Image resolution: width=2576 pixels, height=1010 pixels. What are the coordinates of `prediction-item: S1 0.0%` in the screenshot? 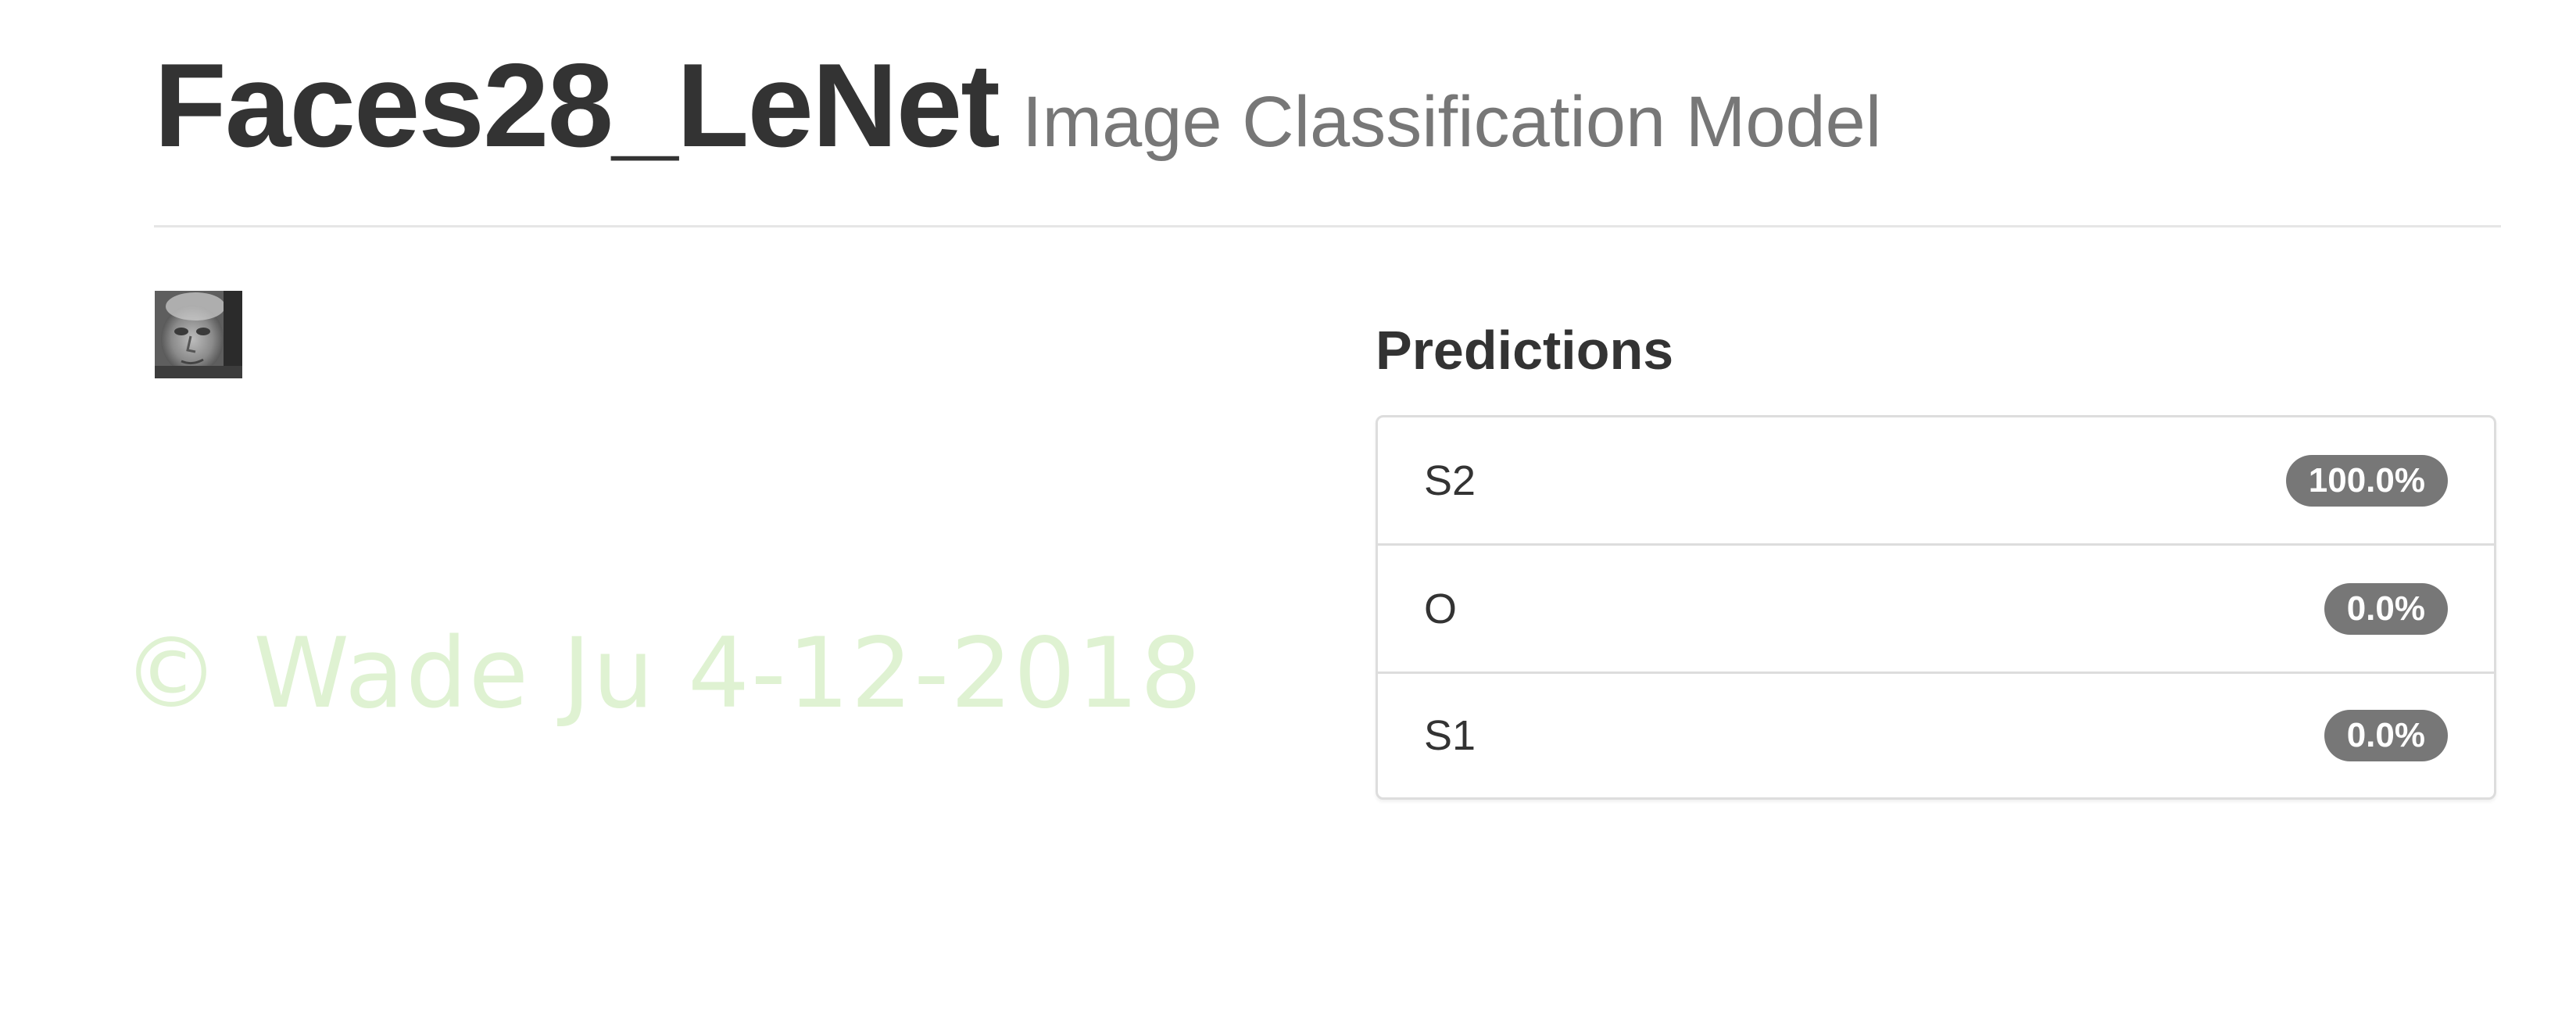 It's located at (1936, 735).